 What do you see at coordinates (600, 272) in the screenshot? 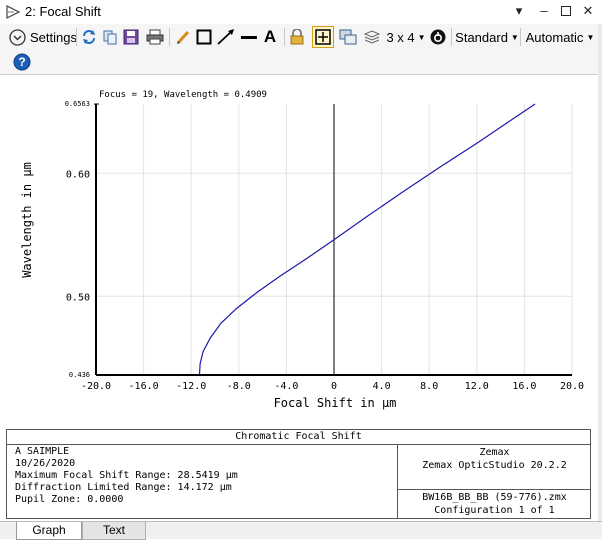
I see `window-border` at bounding box center [600, 272].